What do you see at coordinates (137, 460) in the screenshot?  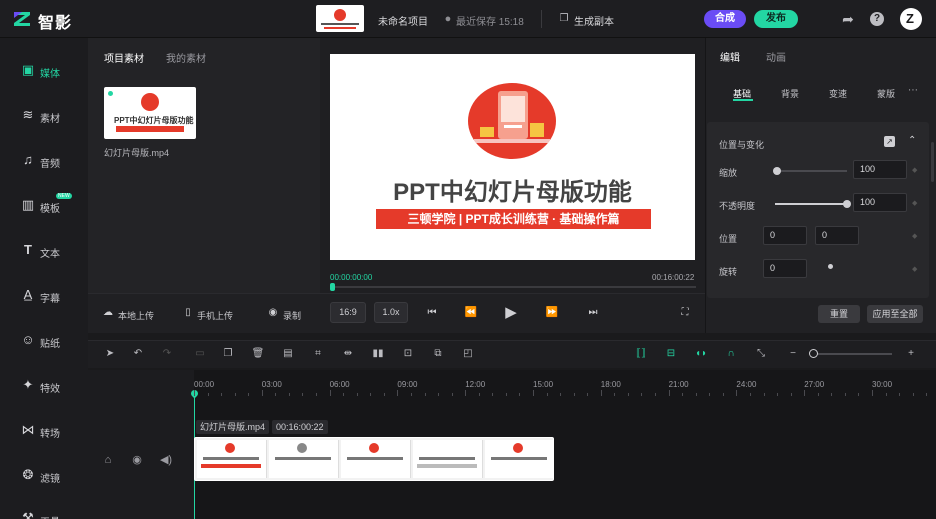 I see `eye-icon: ◉` at bounding box center [137, 460].